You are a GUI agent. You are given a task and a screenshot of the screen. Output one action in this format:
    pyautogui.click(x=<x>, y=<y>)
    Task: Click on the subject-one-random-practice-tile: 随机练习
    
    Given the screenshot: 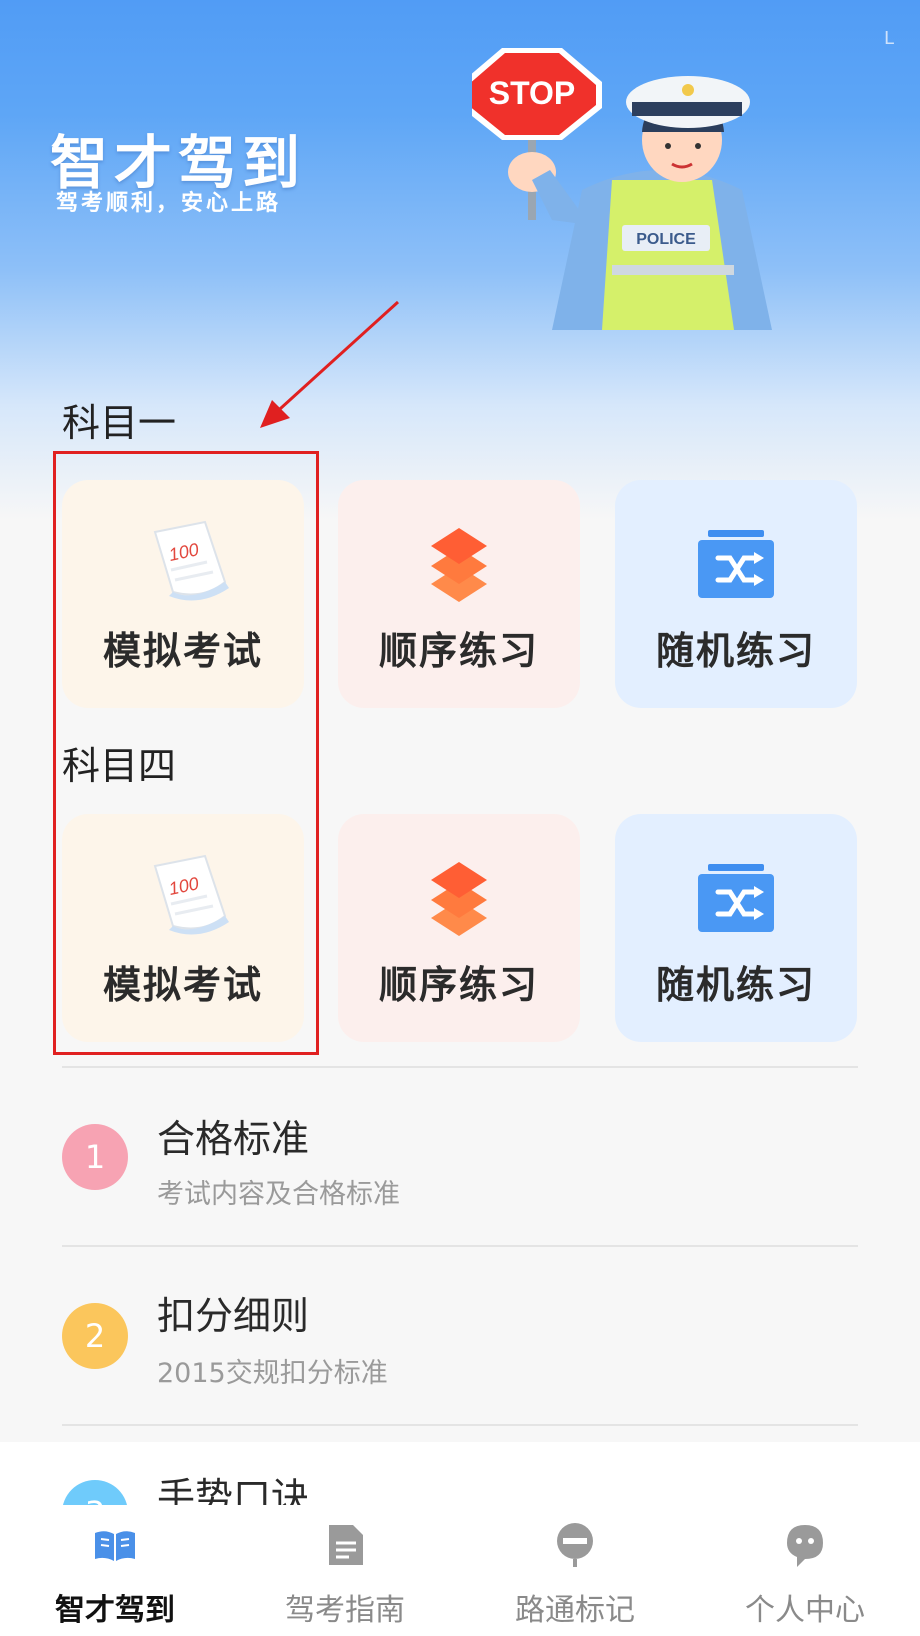 What is the action you would take?
    pyautogui.click(x=736, y=594)
    